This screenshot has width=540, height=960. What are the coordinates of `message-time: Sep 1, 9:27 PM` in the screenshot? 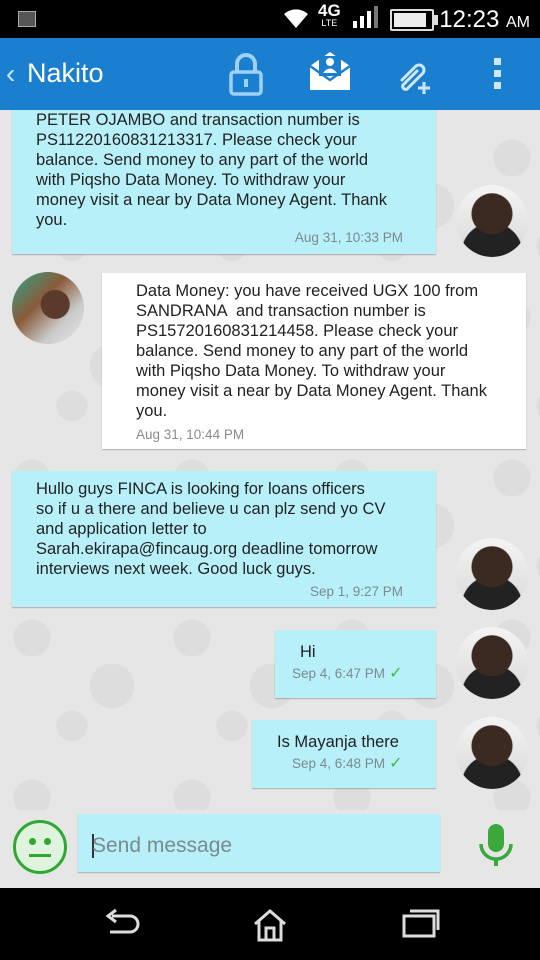 It's located at (356, 591).